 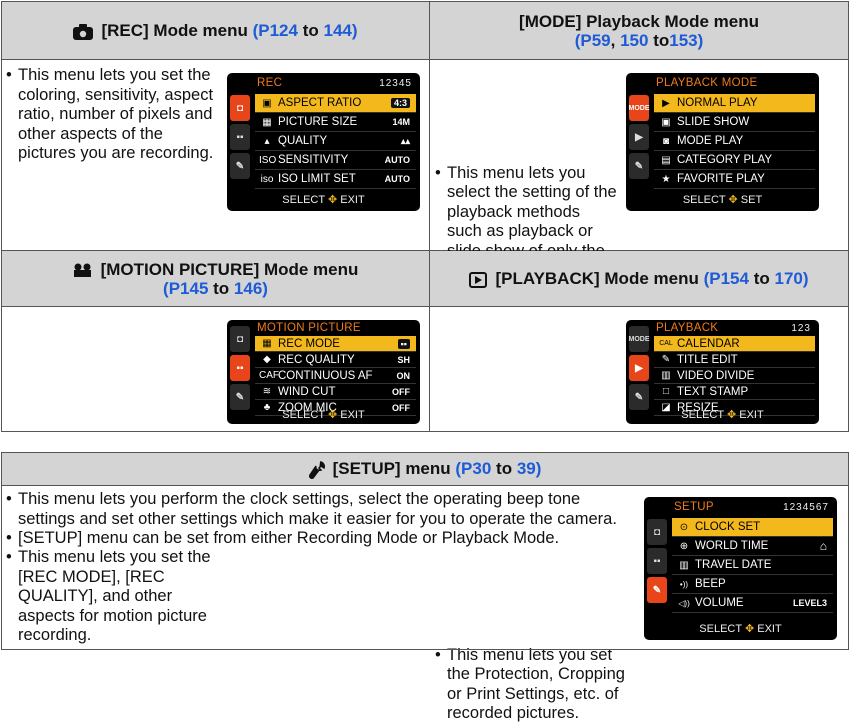 I want to click on lcd-item-text-stamp: □ TEXT STAMP, so click(x=734, y=392).